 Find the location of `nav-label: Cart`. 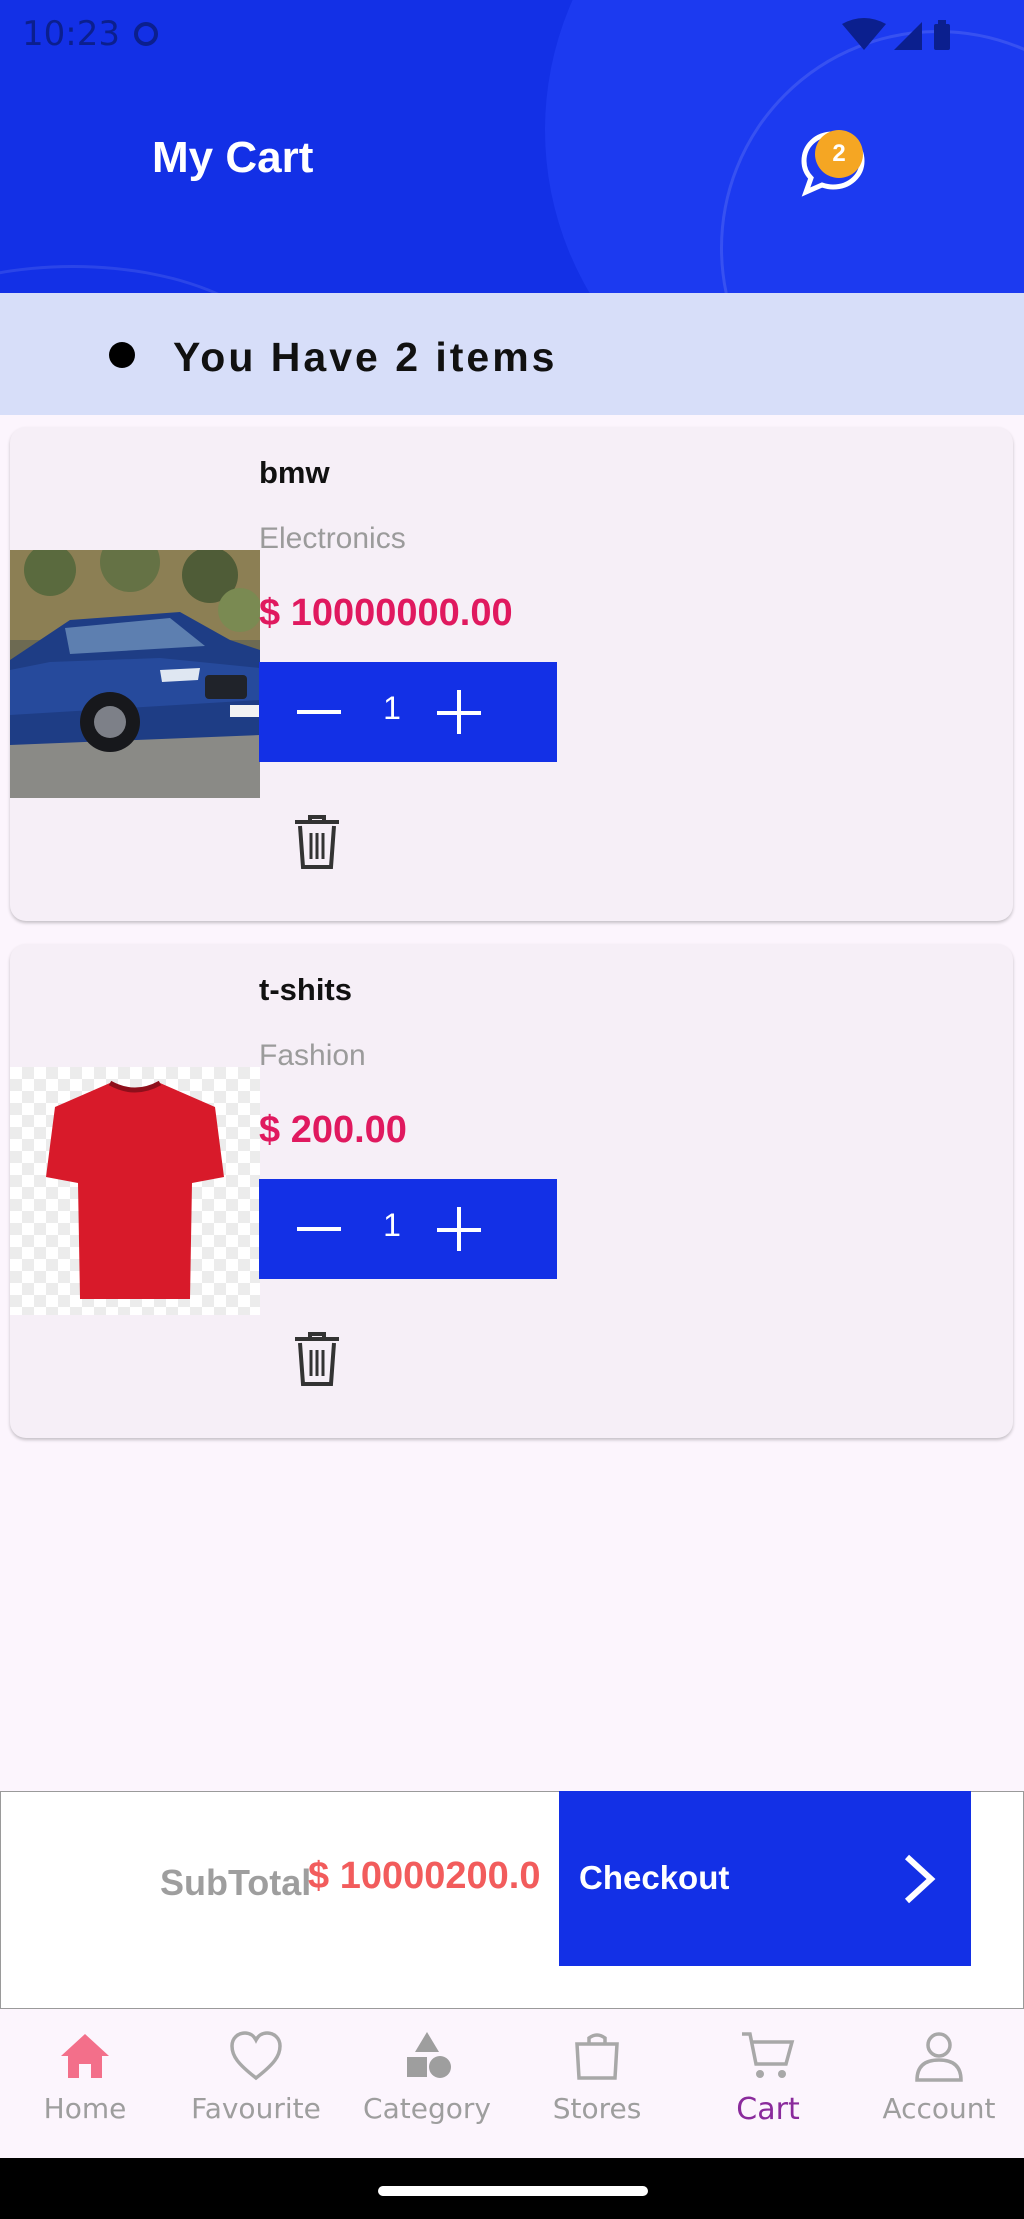

nav-label: Cart is located at coordinates (768, 2109).